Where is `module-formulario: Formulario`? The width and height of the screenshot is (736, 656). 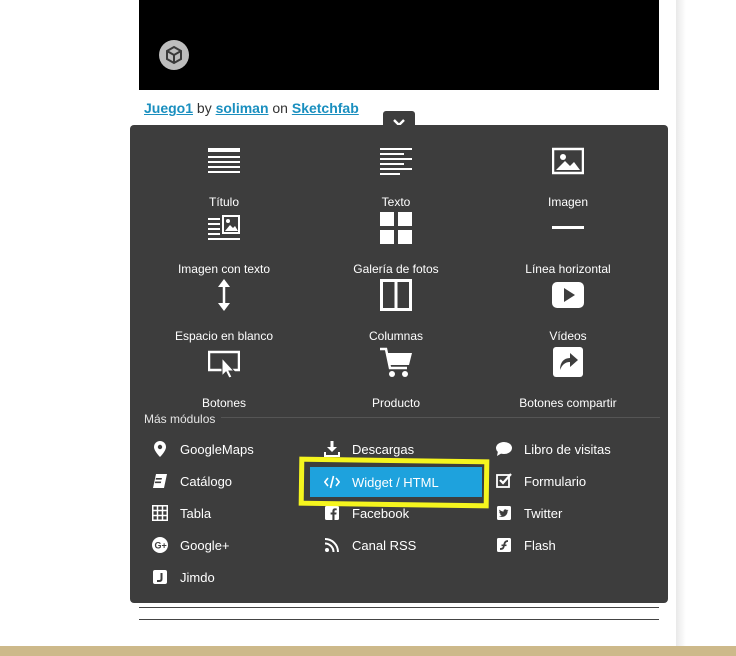 module-formulario: Formulario is located at coordinates (541, 481).